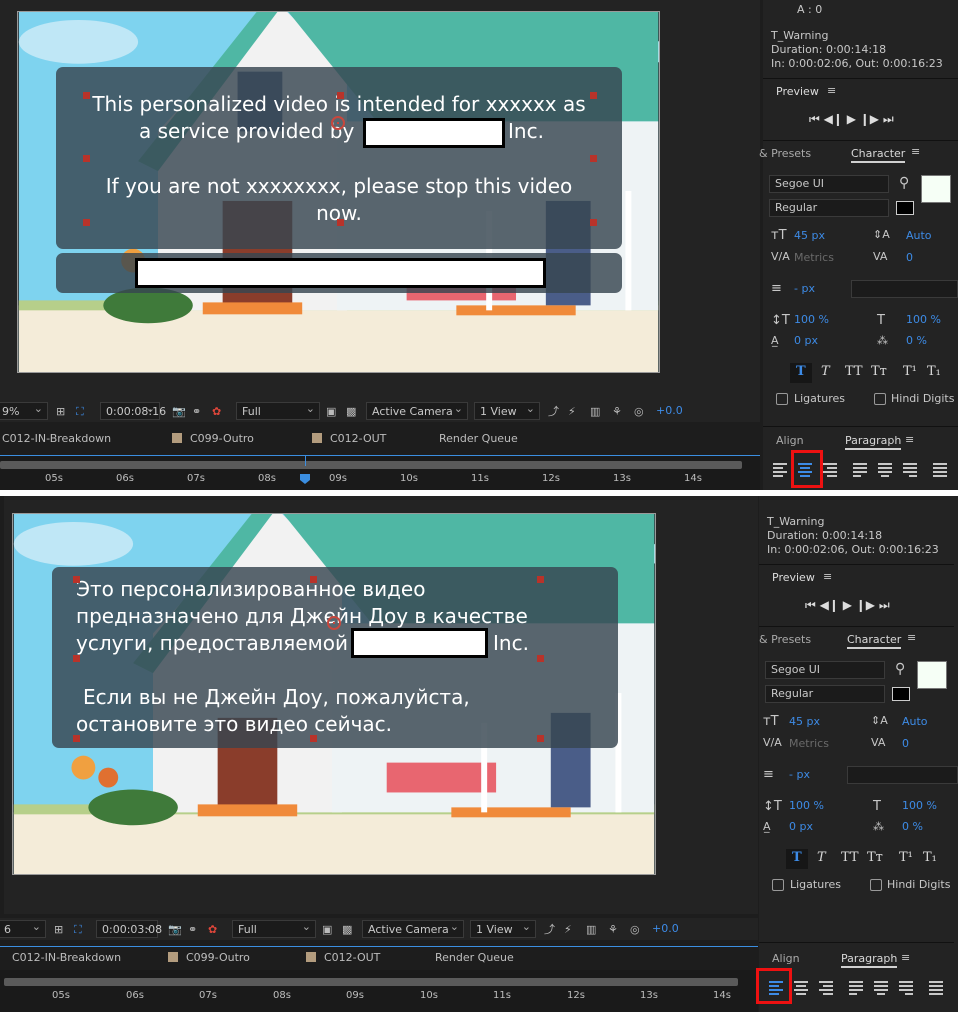 Image resolution: width=958 pixels, height=1012 pixels. Describe the element at coordinates (915, 721) in the screenshot. I see `leading-value: Auto` at that location.